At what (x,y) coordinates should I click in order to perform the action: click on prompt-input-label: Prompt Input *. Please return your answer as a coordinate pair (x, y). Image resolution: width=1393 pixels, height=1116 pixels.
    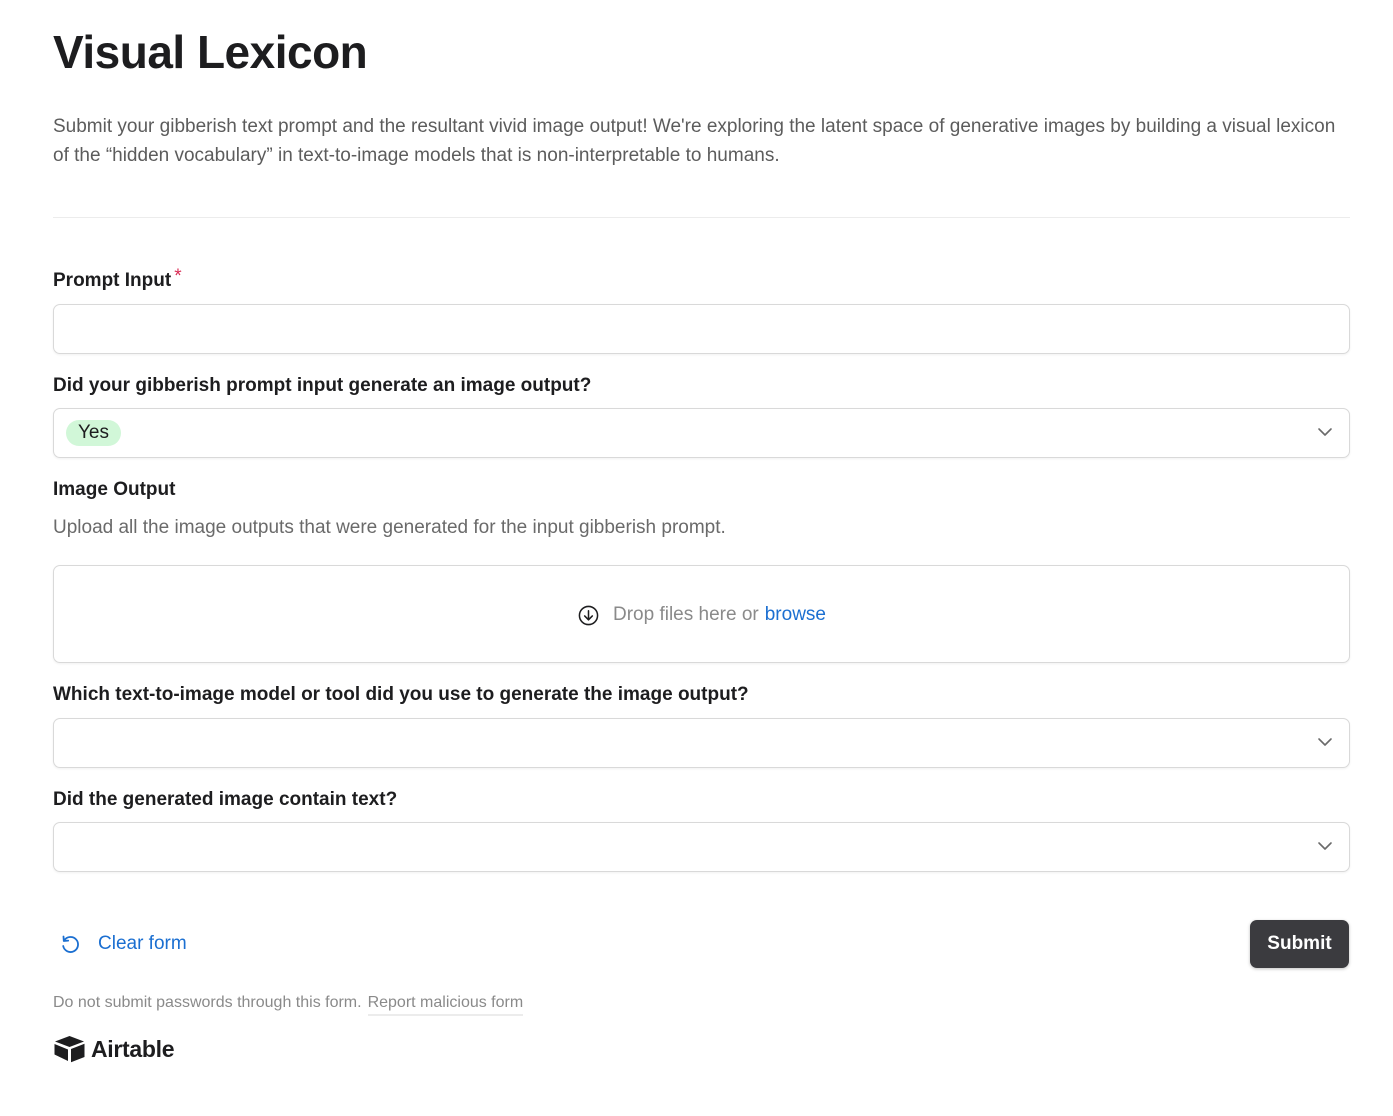
    Looking at the image, I should click on (117, 280).